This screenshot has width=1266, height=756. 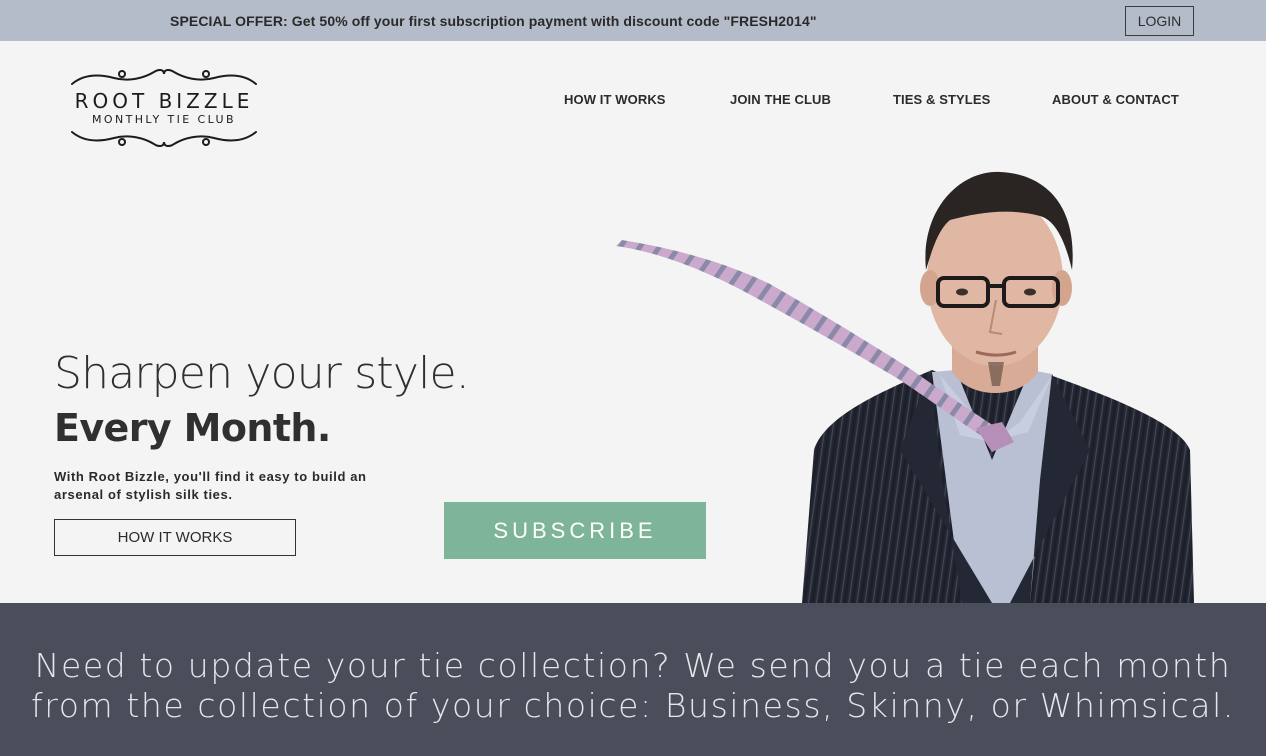 I want to click on nav-join-the-club: JOIN THE CLUB, so click(x=780, y=99).